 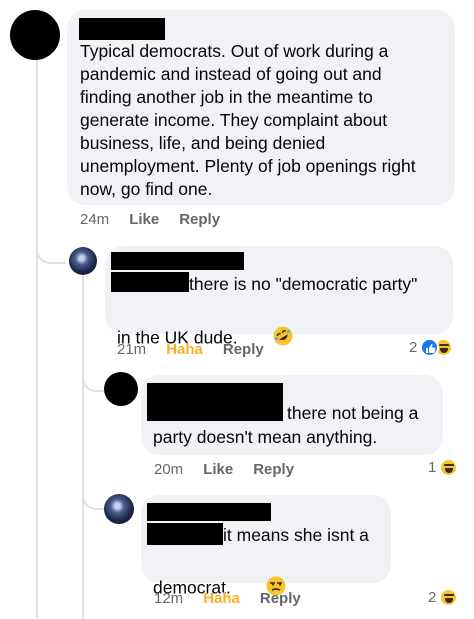 I want to click on reply-timestamp: 20m, so click(x=168, y=470).